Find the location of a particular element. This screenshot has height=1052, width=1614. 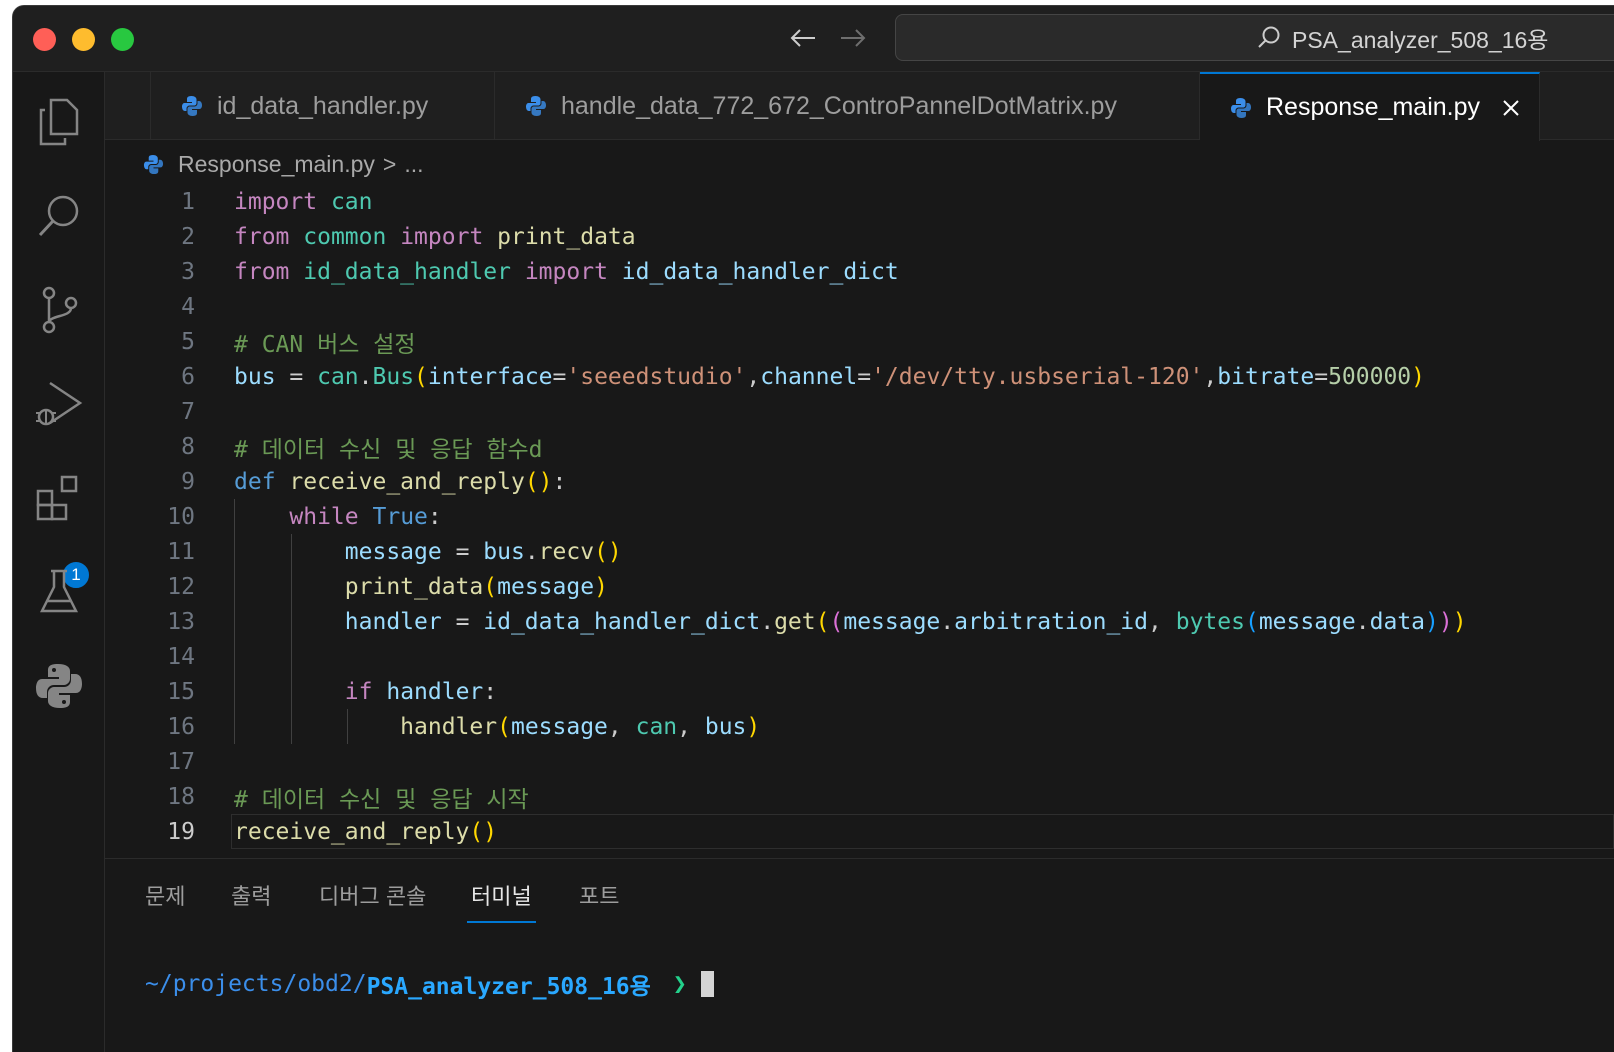

maximize-window-button is located at coordinates (122, 39).